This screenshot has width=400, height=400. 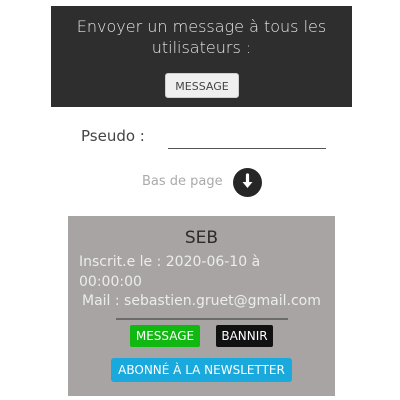 I want to click on user-registration-date: Inscrit.e le : 2020-06-10 à 00:00:00, so click(x=170, y=272).